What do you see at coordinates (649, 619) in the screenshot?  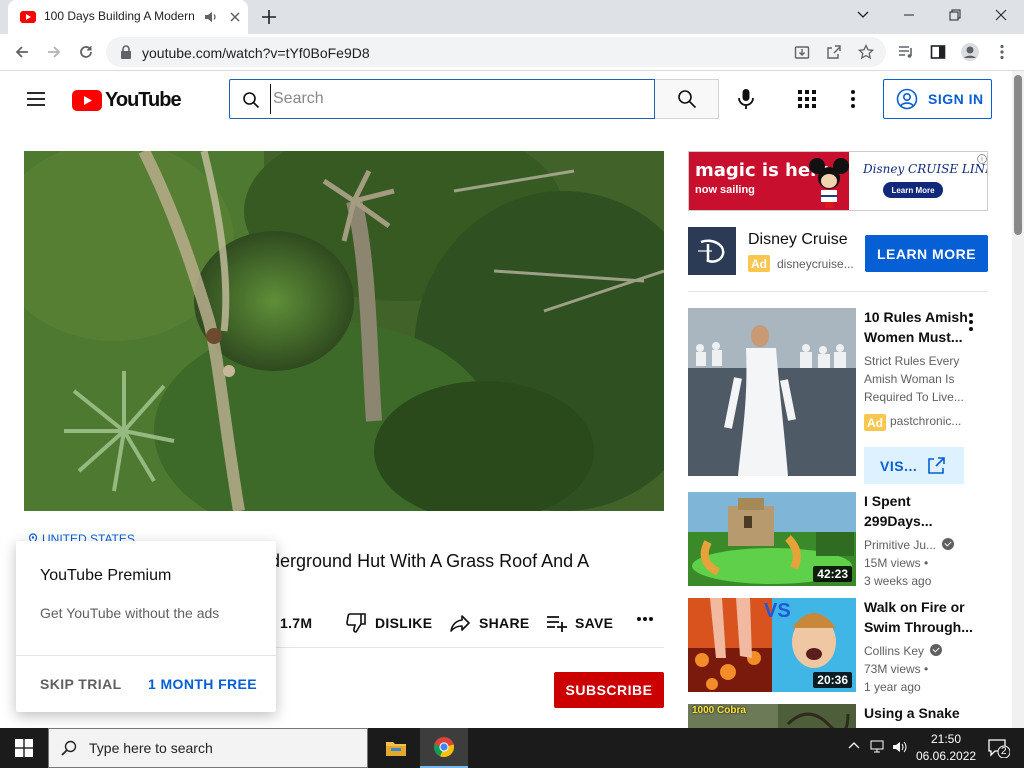 I see `more-actions-icon` at bounding box center [649, 619].